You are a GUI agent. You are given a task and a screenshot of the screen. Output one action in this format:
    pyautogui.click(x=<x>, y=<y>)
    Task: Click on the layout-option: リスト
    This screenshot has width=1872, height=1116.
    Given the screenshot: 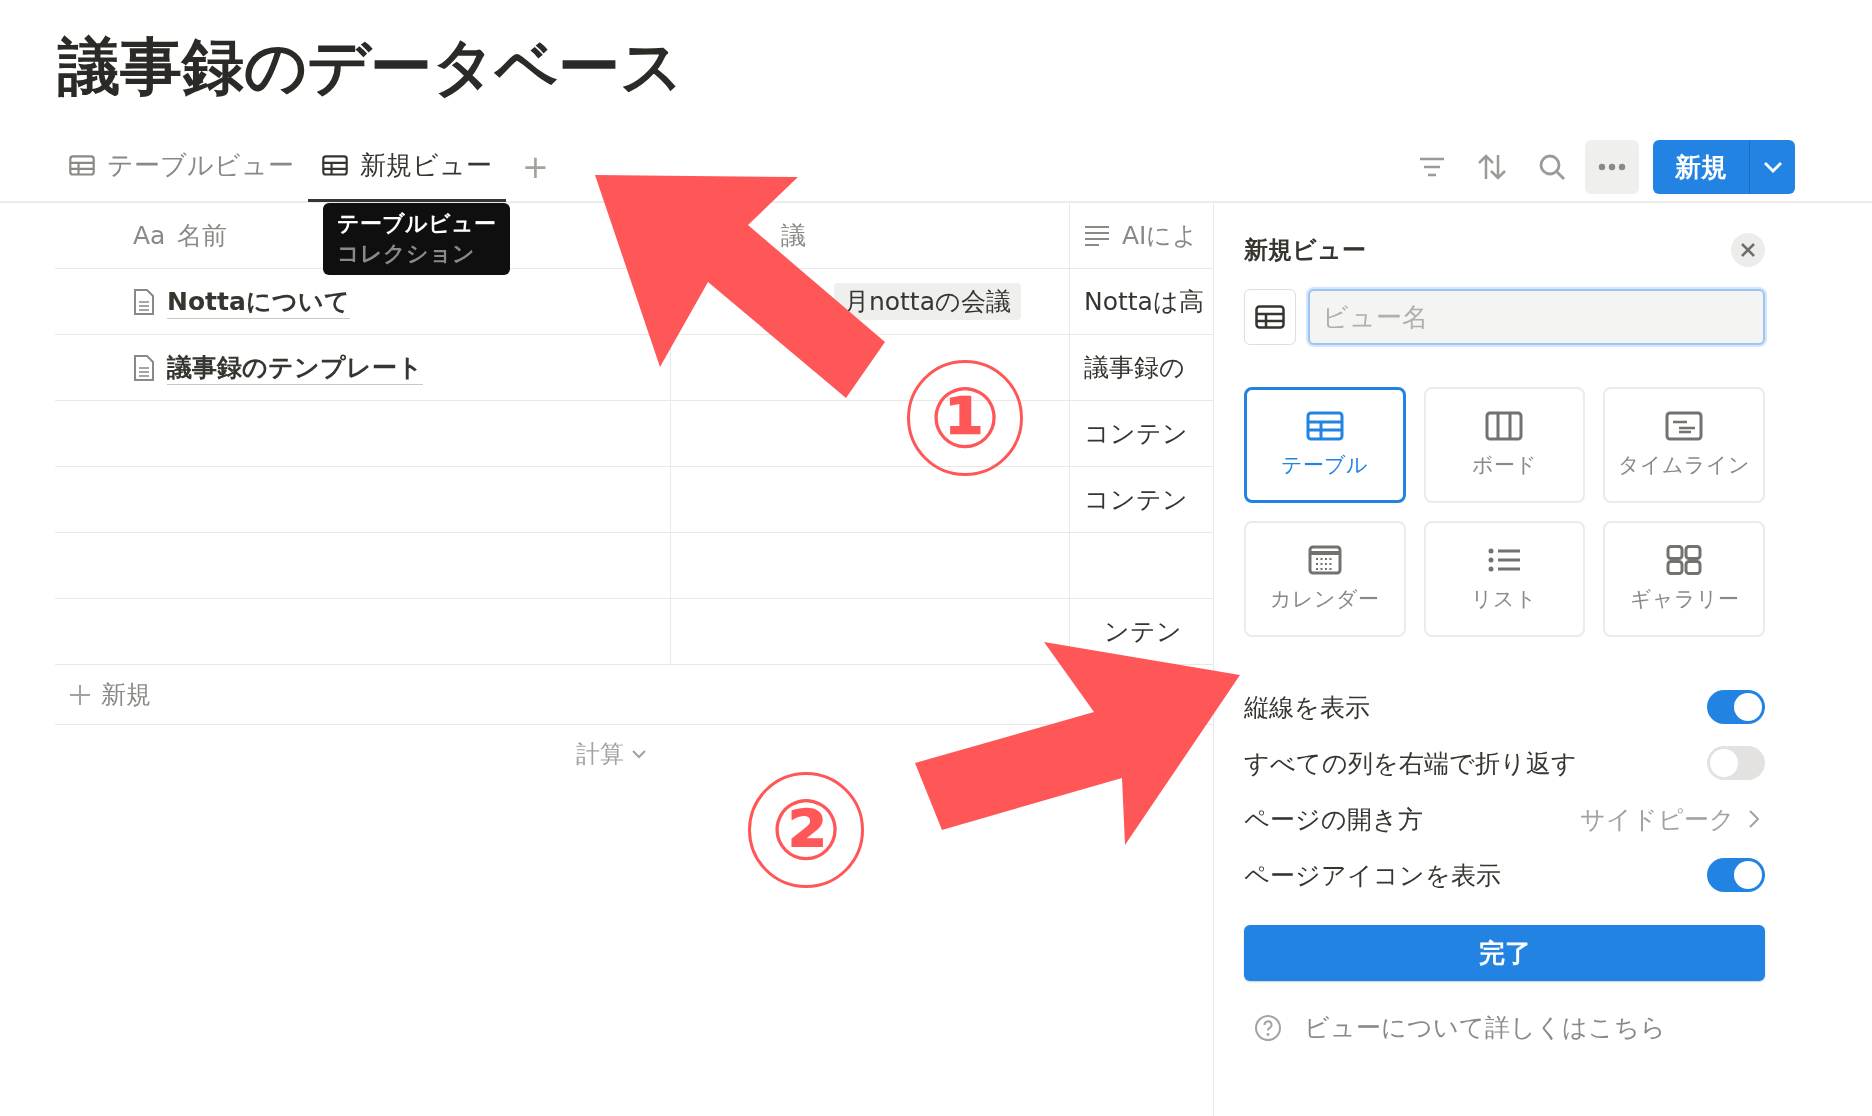 What is the action you would take?
    pyautogui.click(x=1504, y=579)
    